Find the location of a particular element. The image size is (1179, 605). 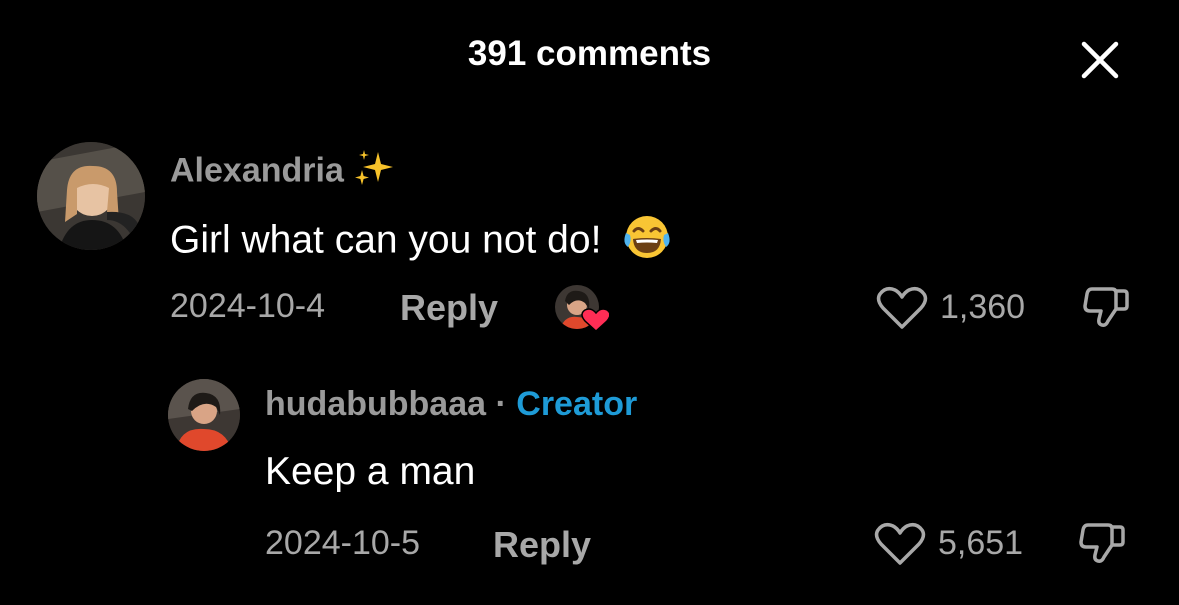

like-count: 1,360 is located at coordinates (983, 307).